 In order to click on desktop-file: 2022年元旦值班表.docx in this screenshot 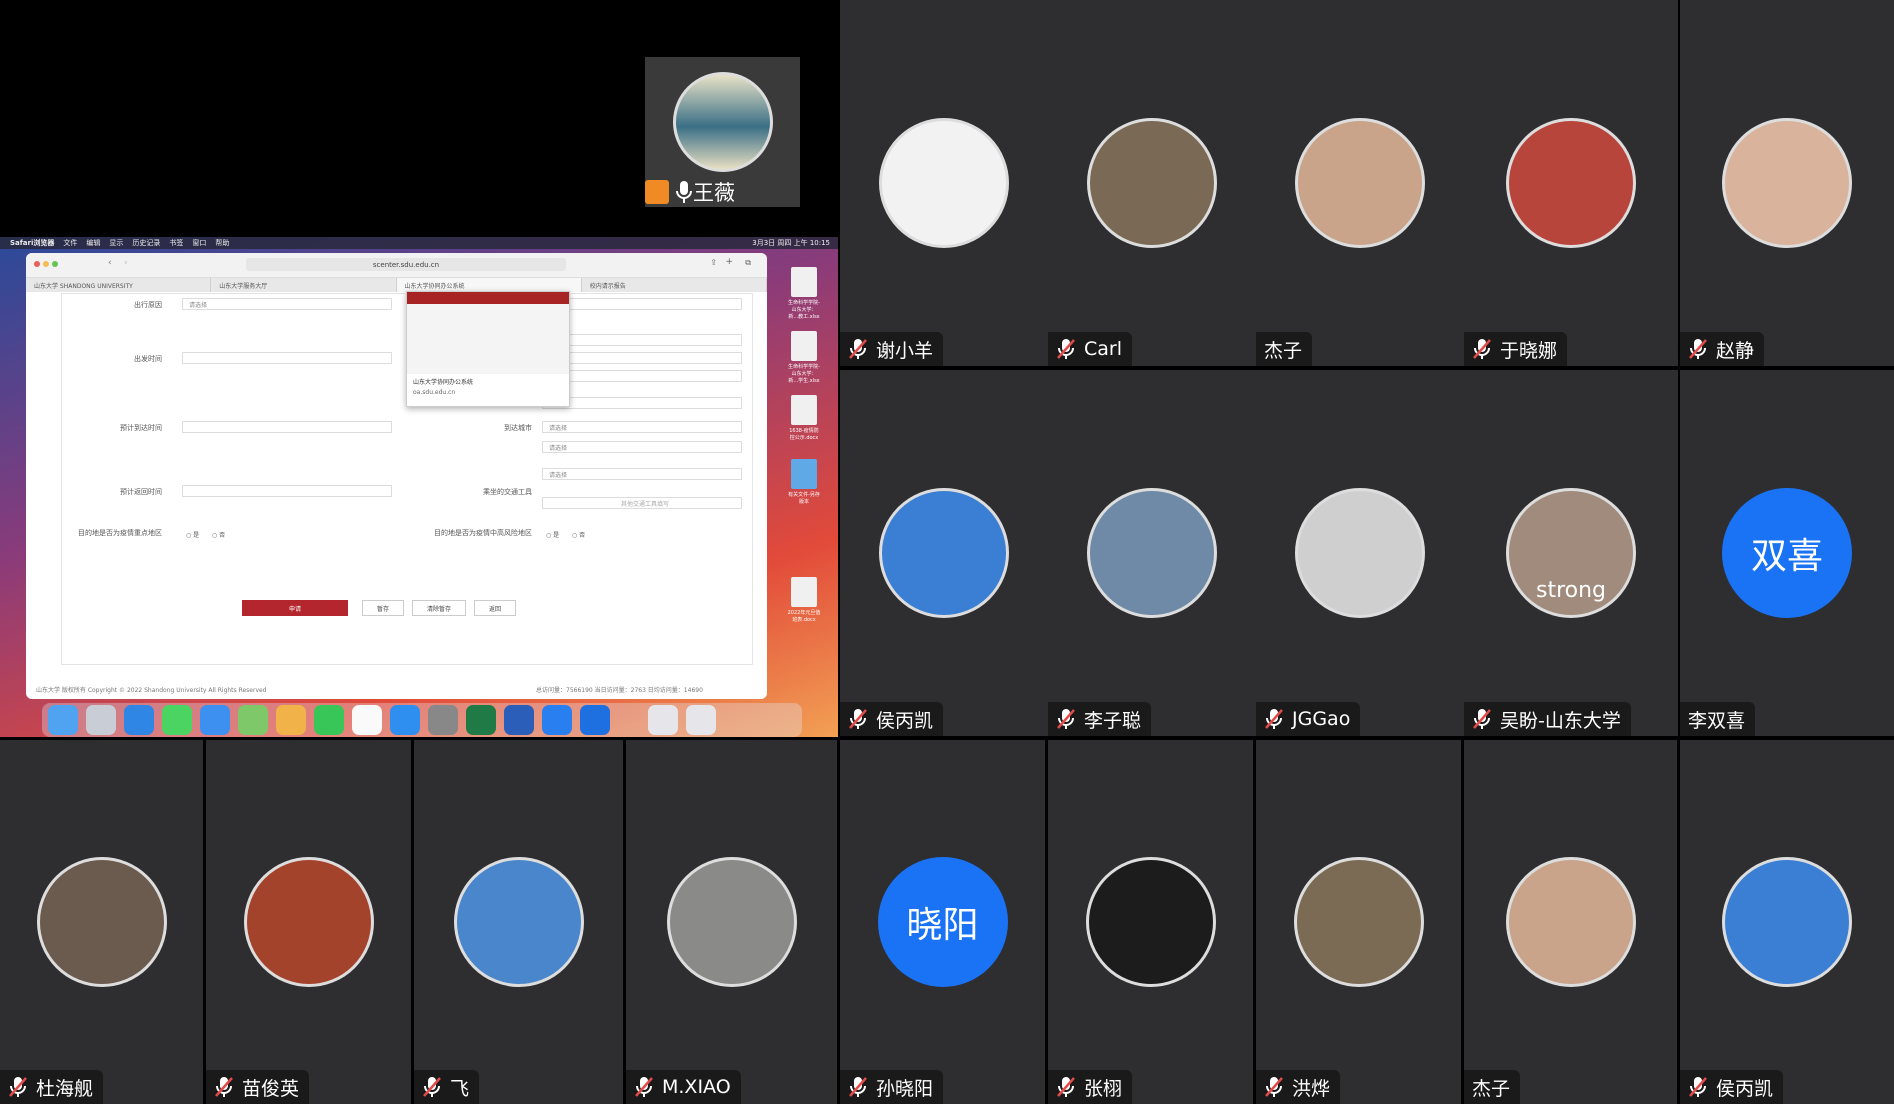, I will do `click(804, 600)`.